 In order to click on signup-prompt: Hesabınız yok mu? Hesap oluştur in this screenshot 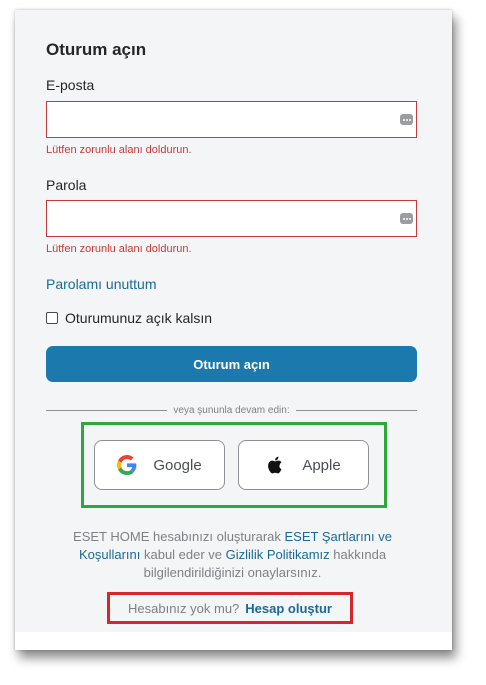, I will do `click(230, 608)`.